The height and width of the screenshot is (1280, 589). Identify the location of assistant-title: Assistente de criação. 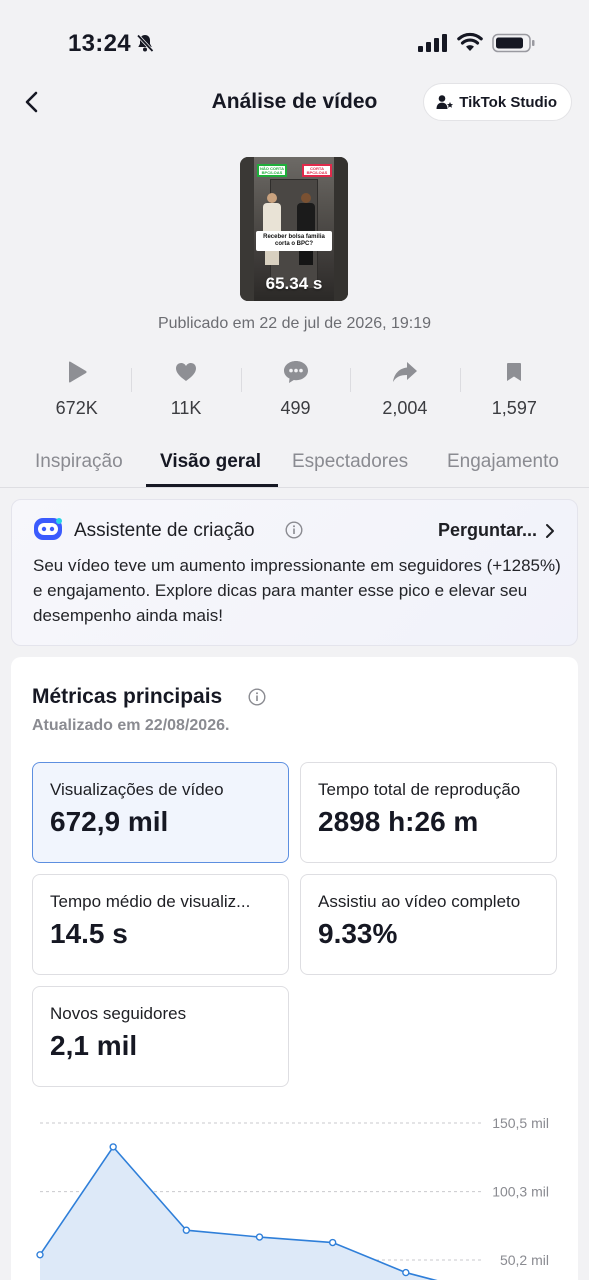
(164, 530).